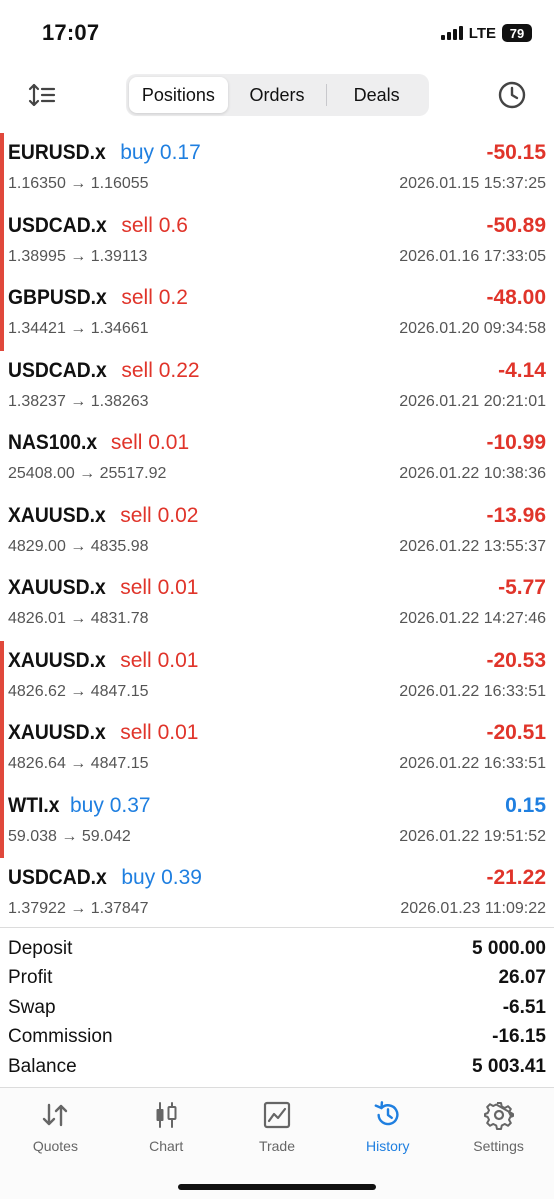 The height and width of the screenshot is (1199, 554). Describe the element at coordinates (522, 370) in the screenshot. I see `profit: -4.14` at that location.